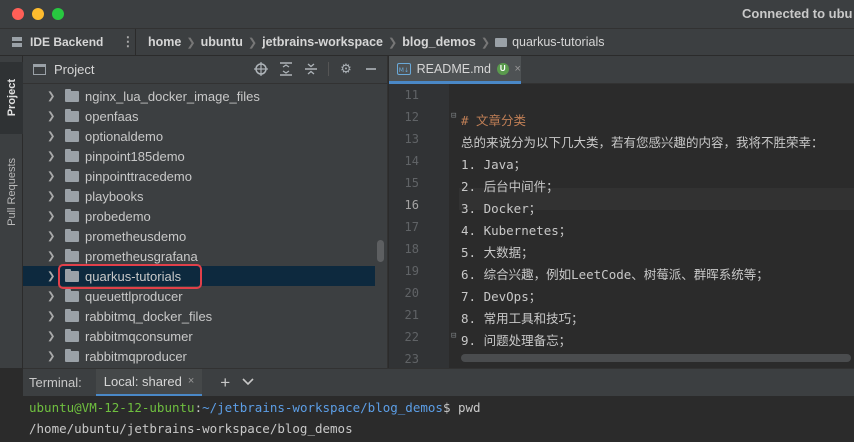  Describe the element at coordinates (518, 69) in the screenshot. I see `close-tab-icon: ×` at that location.